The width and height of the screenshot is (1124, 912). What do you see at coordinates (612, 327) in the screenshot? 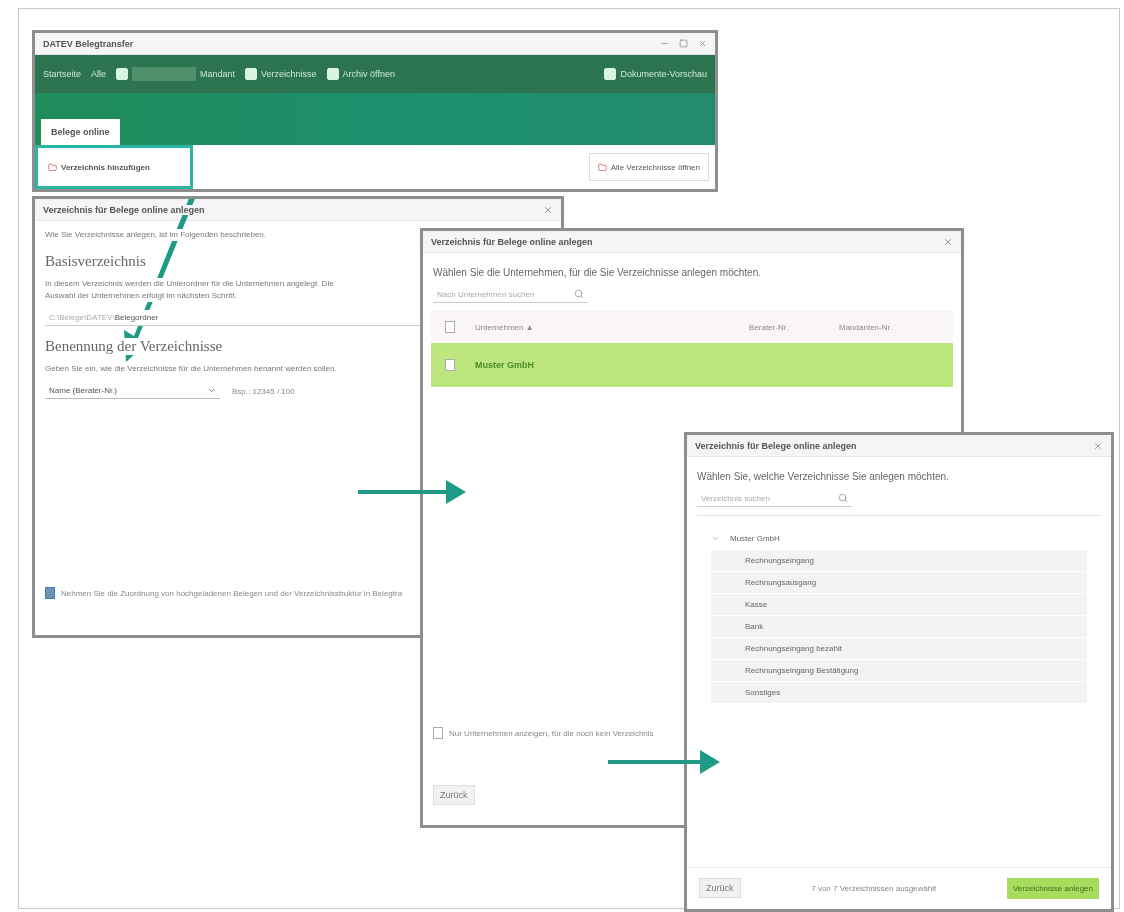
I see `column-header: Unternehmen ▲` at bounding box center [612, 327].